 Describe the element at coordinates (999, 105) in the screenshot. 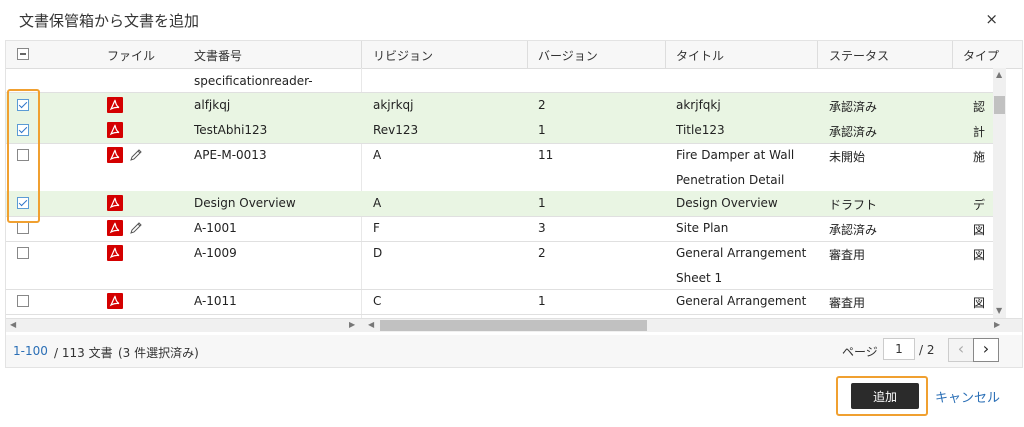

I see `vertical-scroll-thumb` at that location.